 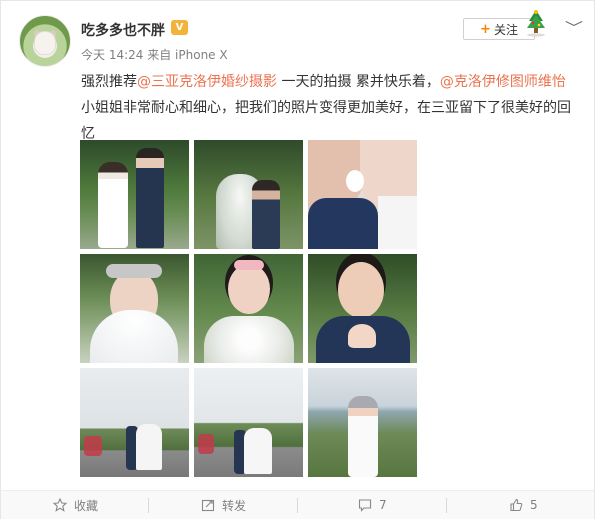 What do you see at coordinates (45, 41) in the screenshot?
I see `user-avatar` at bounding box center [45, 41].